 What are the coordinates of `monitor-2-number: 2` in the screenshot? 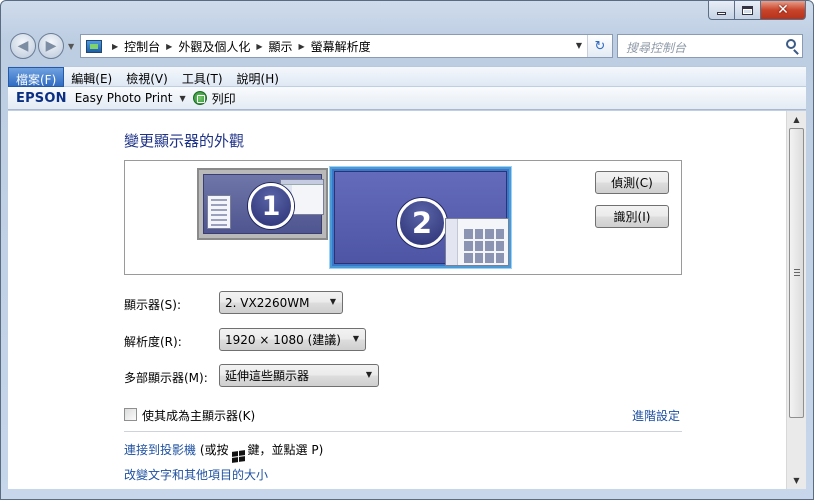 It's located at (422, 223).